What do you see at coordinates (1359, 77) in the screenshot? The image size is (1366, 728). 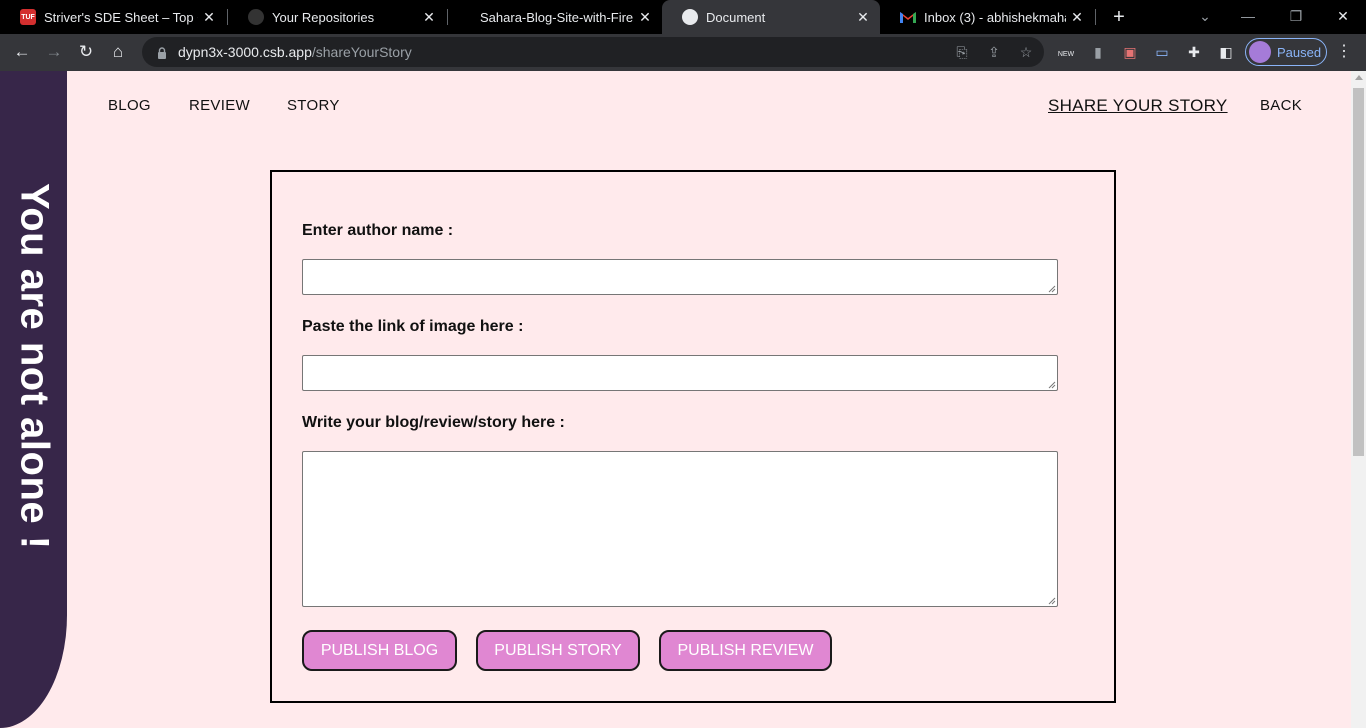 I see `scroll-up-arrow-icon` at bounding box center [1359, 77].